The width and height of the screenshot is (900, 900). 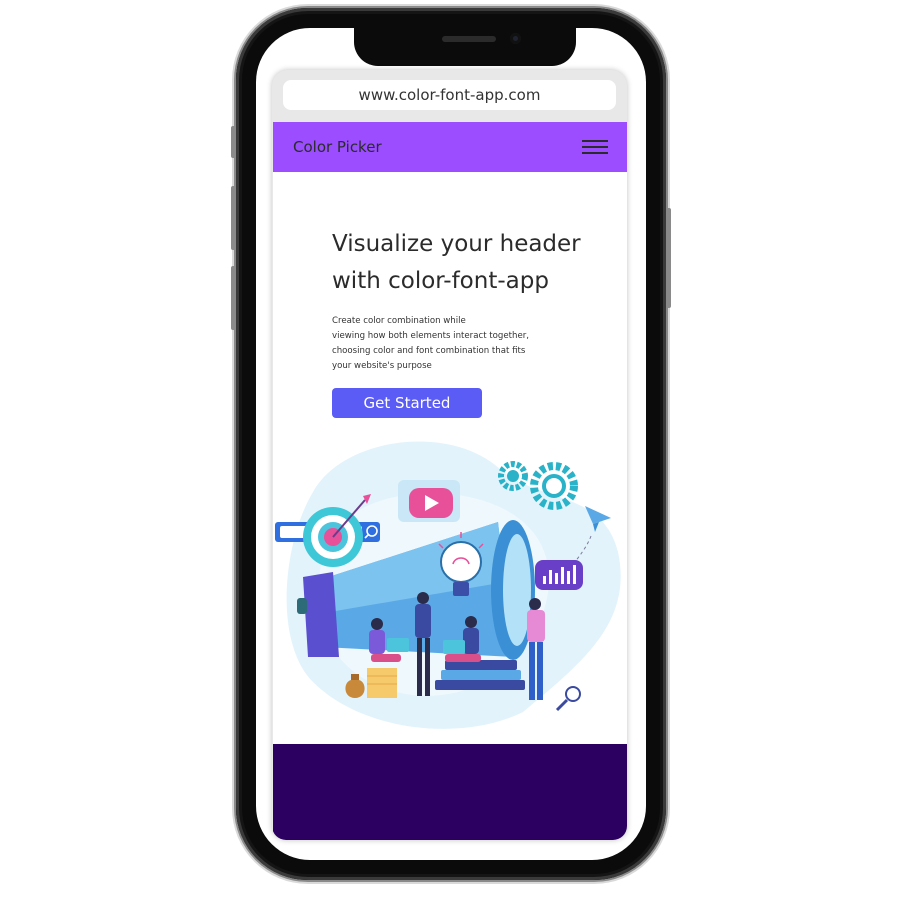 I want to click on phone-notch, so click(x=465, y=47).